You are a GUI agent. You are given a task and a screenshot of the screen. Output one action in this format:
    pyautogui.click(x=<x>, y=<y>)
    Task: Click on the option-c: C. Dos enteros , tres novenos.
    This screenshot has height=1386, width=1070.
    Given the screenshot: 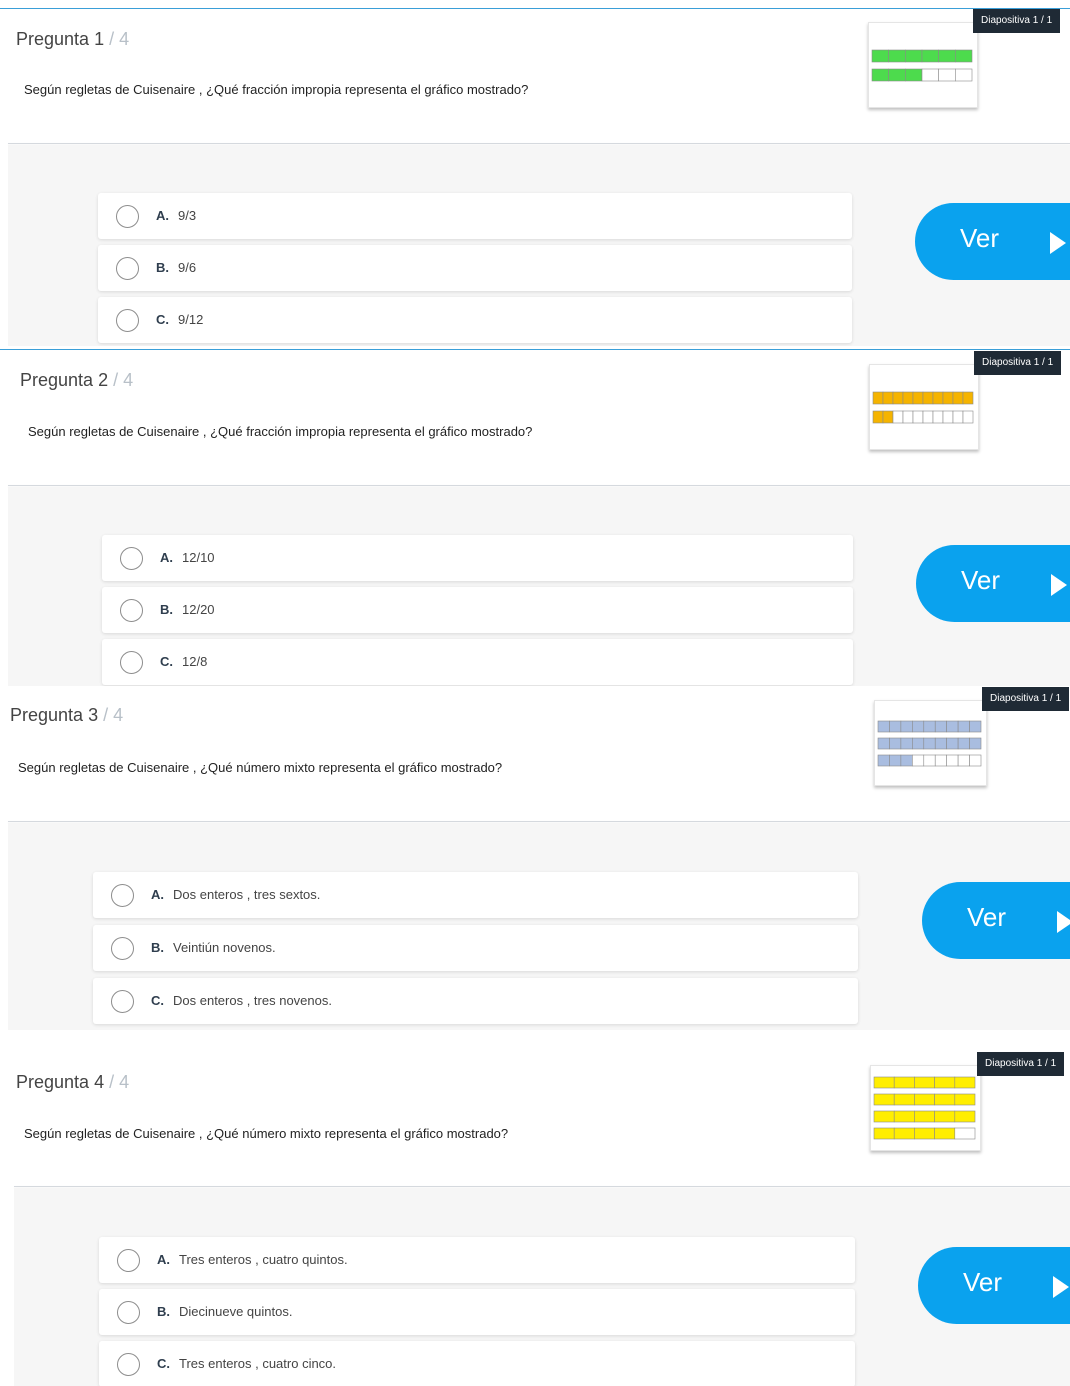 What is the action you would take?
    pyautogui.click(x=475, y=1001)
    